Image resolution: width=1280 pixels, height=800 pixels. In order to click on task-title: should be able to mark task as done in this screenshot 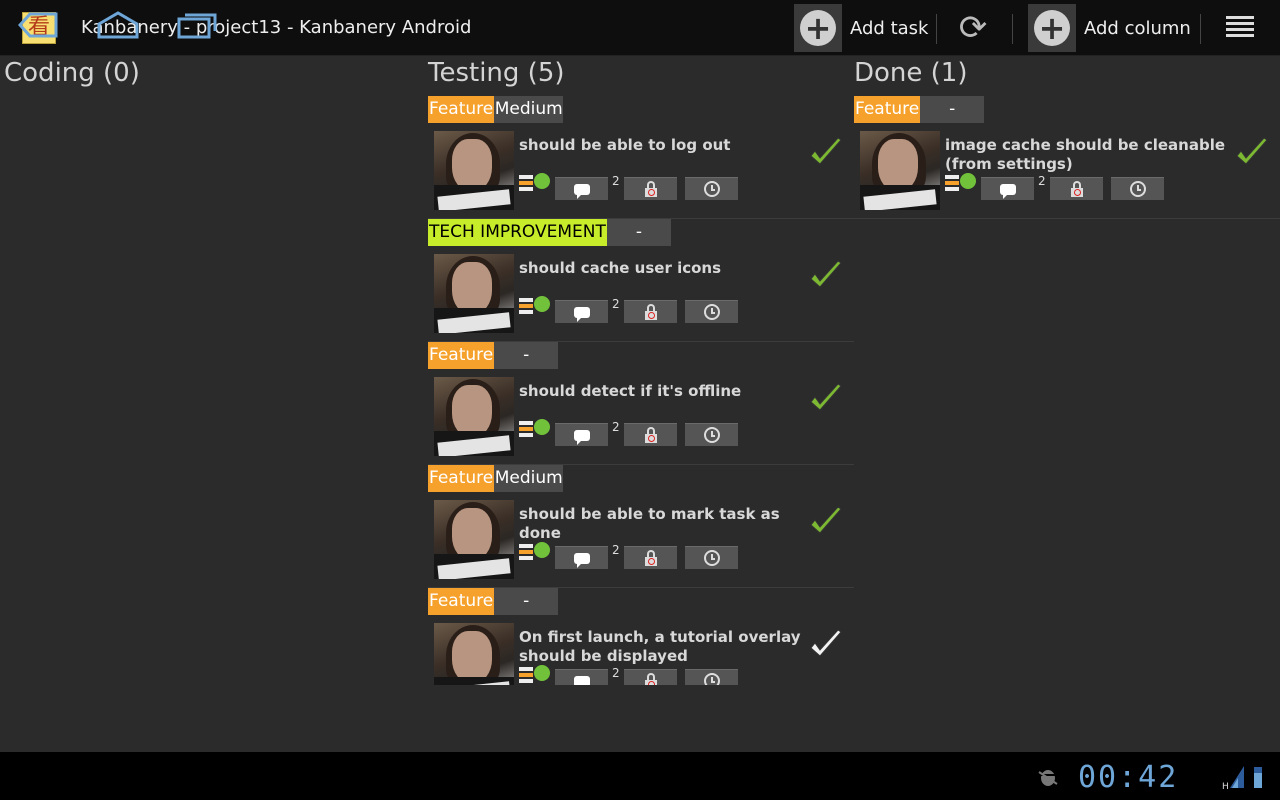, I will do `click(664, 524)`.